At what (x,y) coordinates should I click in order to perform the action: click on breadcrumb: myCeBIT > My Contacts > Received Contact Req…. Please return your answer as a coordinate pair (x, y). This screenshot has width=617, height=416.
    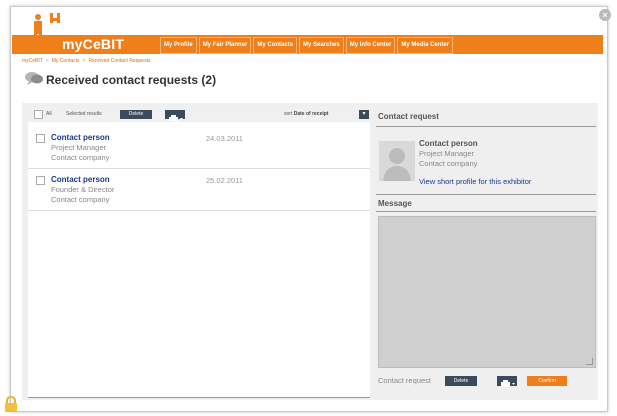
    Looking at the image, I should click on (86, 61).